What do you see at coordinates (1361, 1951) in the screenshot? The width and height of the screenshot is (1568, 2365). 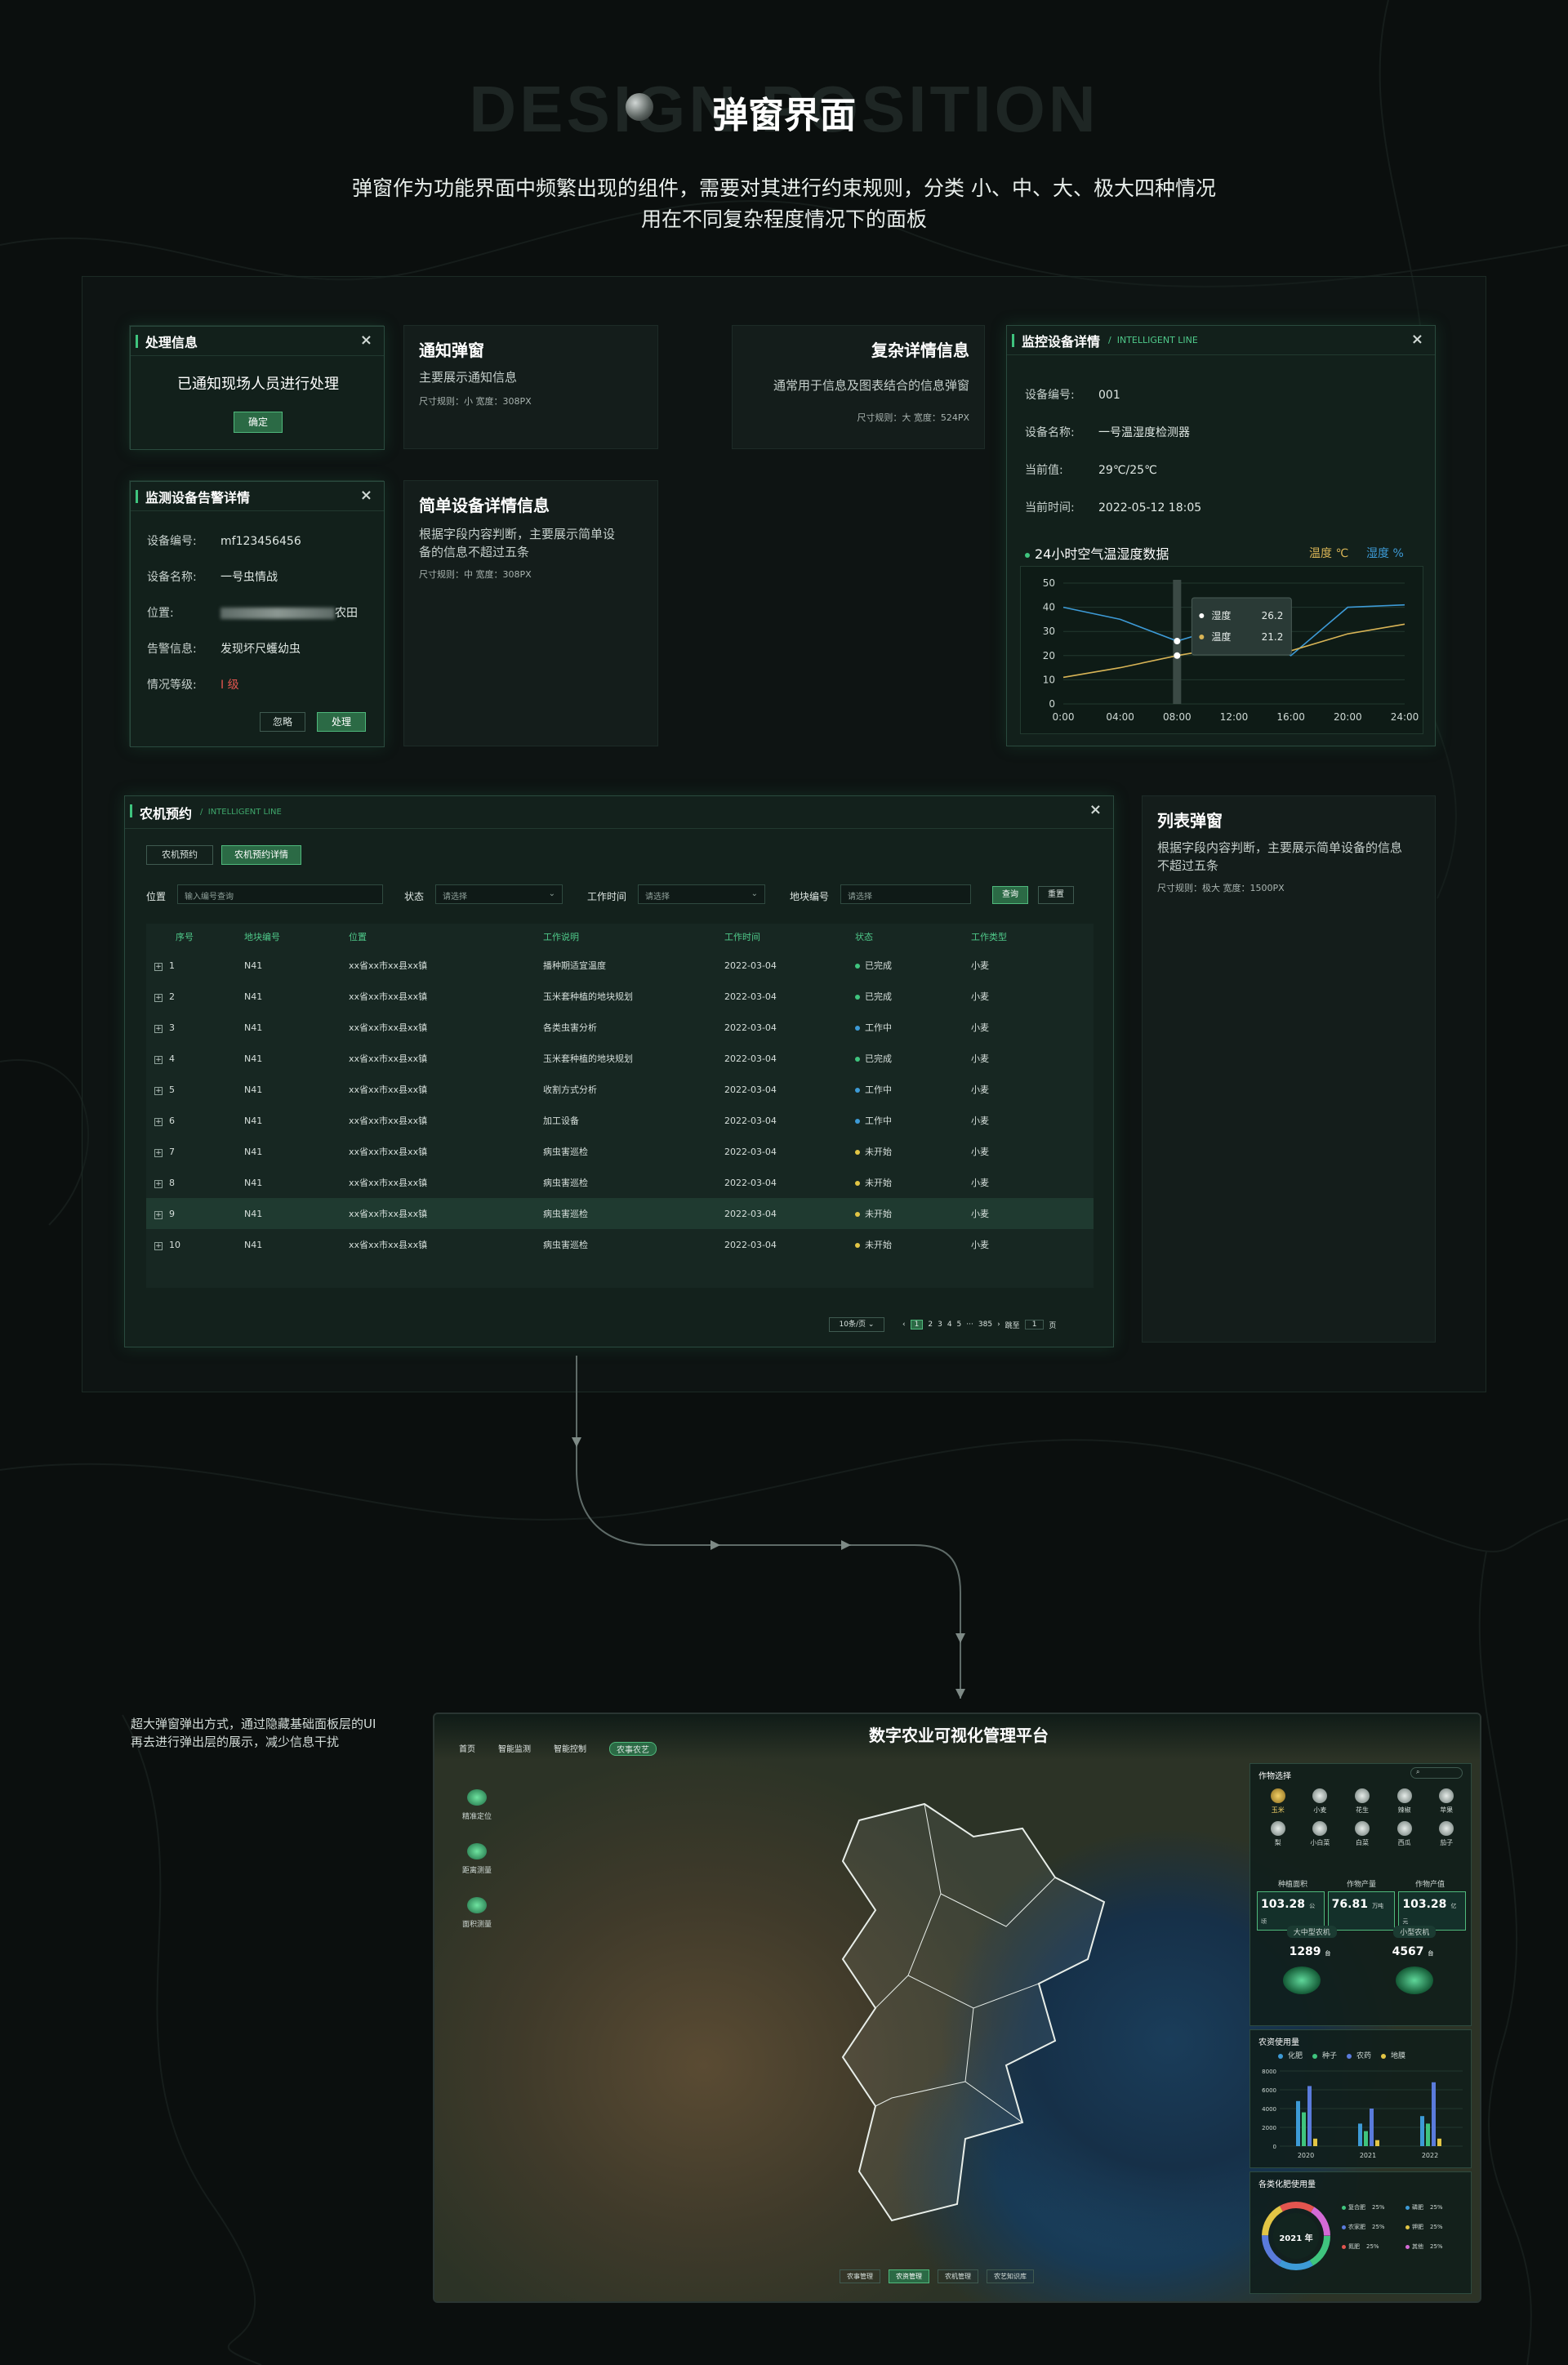 I see `machine-values: 1289 台 4567 台` at bounding box center [1361, 1951].